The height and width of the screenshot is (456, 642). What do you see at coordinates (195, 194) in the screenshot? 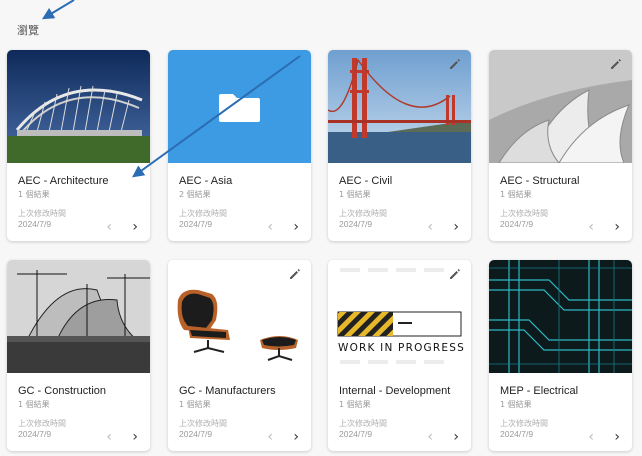
I see `result-count: 2 個結果` at bounding box center [195, 194].